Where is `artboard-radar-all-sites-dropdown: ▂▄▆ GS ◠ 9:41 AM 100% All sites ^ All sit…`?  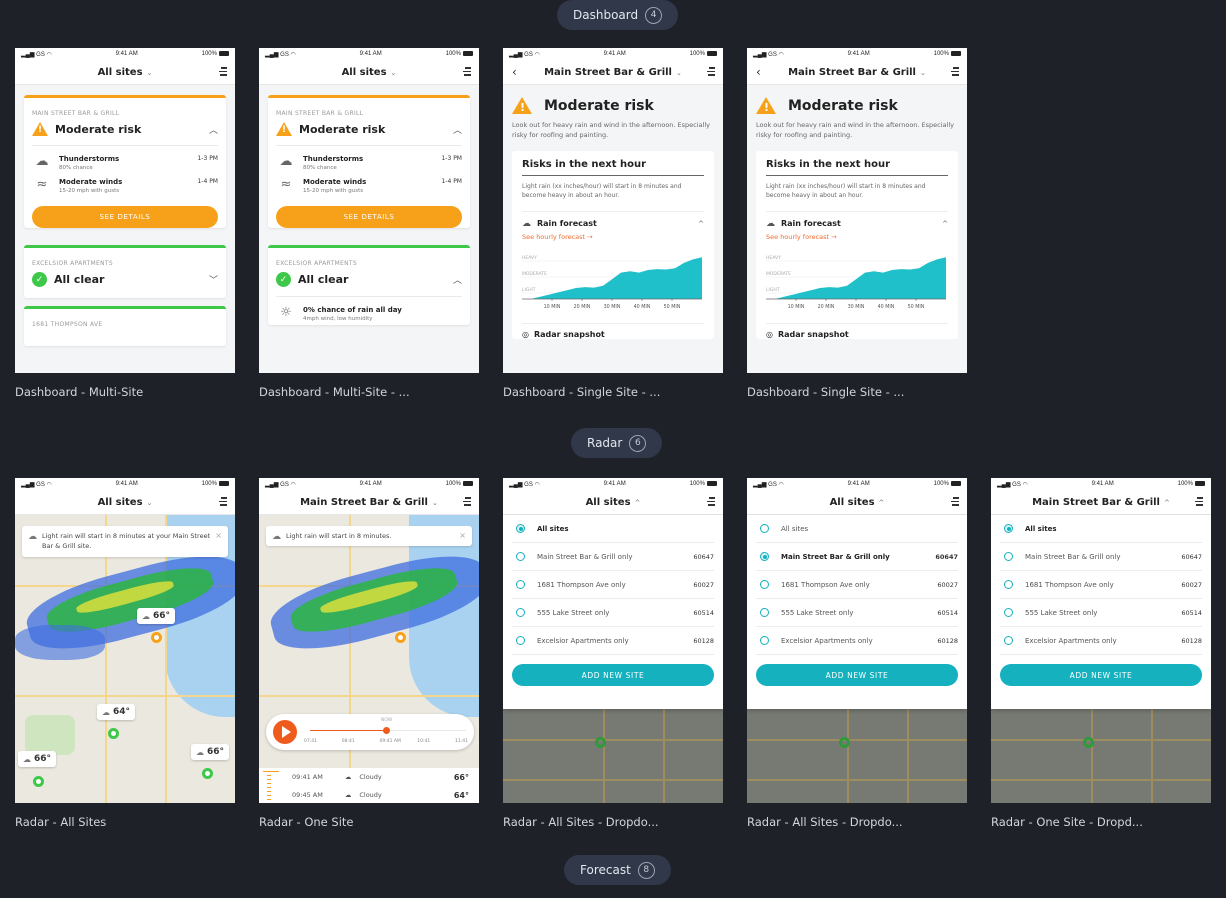
artboard-radar-all-sites-dropdown: ▂▄▆ GS ◠ 9:41 AM 100% All sites ^ All sit… is located at coordinates (613, 640).